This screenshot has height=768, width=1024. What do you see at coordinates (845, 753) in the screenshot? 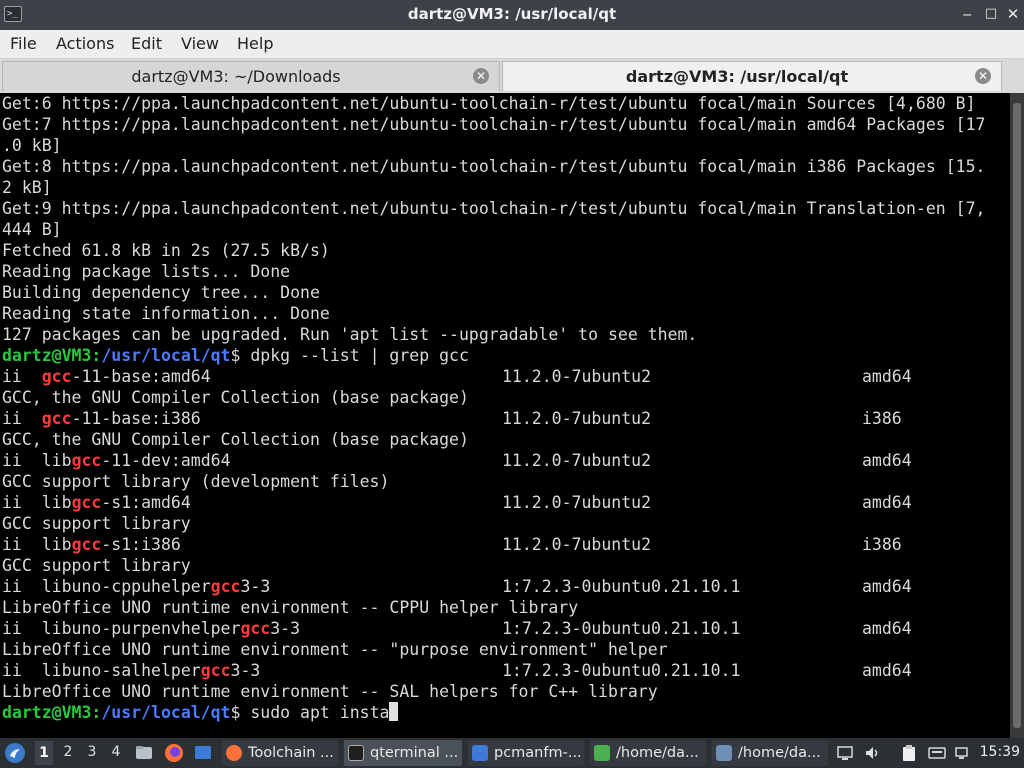
I see `display-icon` at bounding box center [845, 753].